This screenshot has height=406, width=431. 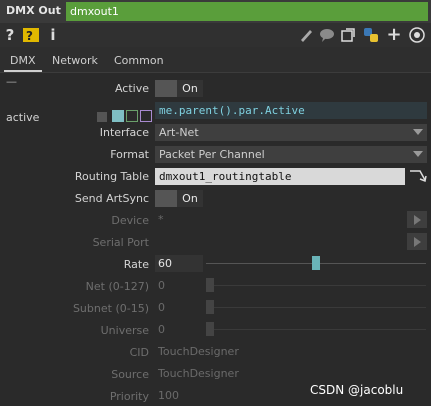 I want to click on rate-slider-handle, so click(x=316, y=263).